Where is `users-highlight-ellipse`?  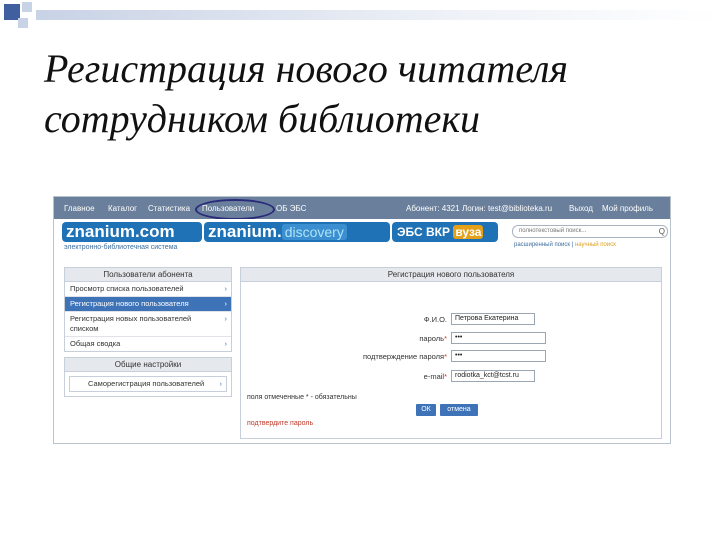
users-highlight-ellipse is located at coordinates (235, 209).